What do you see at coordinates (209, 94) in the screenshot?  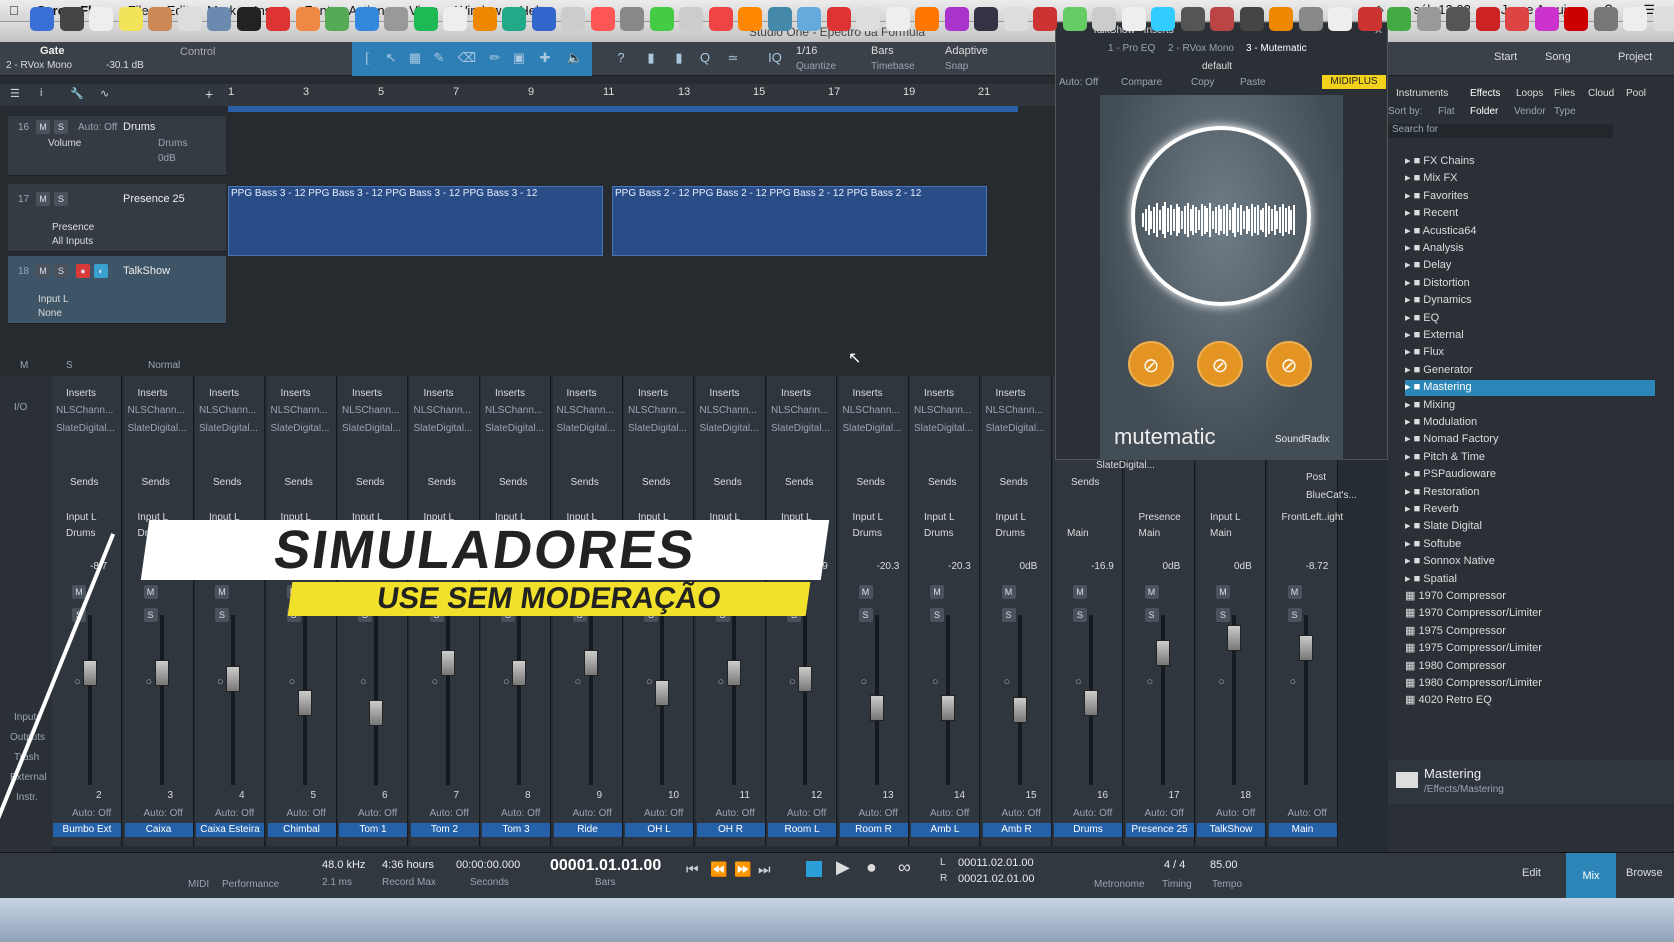 I see `add-track-icon: +` at bounding box center [209, 94].